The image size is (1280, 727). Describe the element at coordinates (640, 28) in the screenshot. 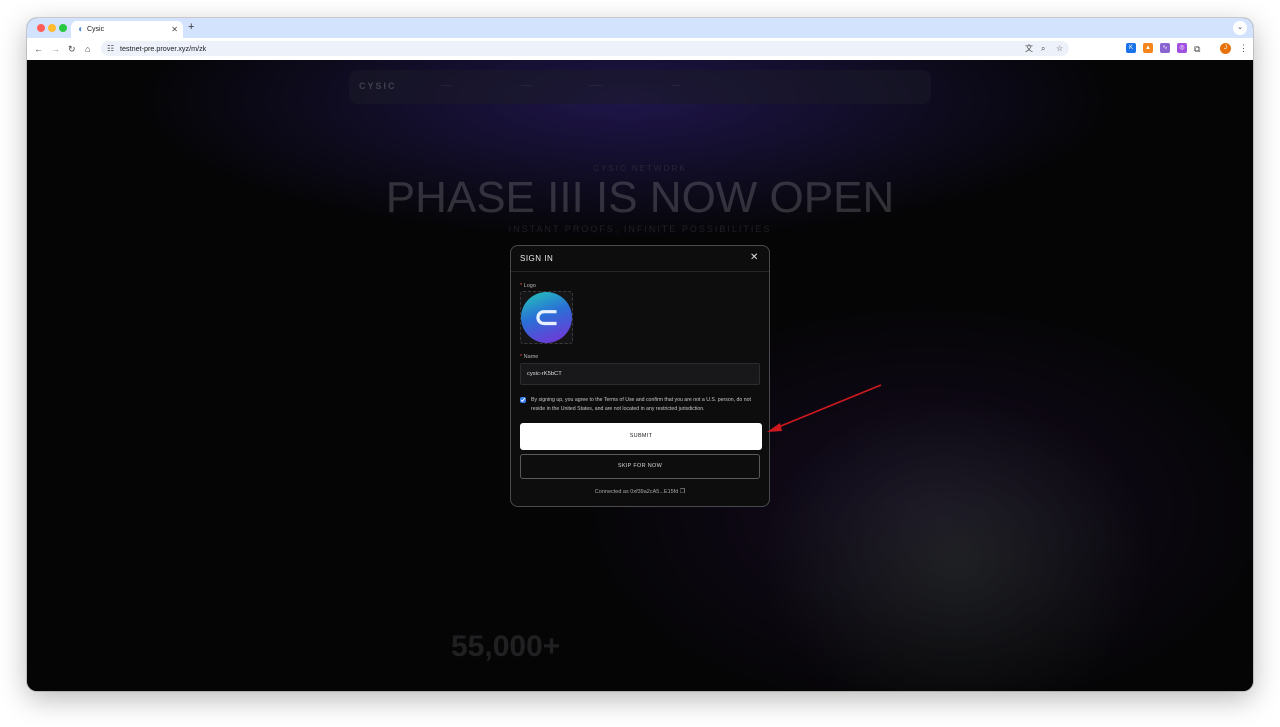

I see `tab-strip: ◖ Cysic ✕ + ⌄` at that location.